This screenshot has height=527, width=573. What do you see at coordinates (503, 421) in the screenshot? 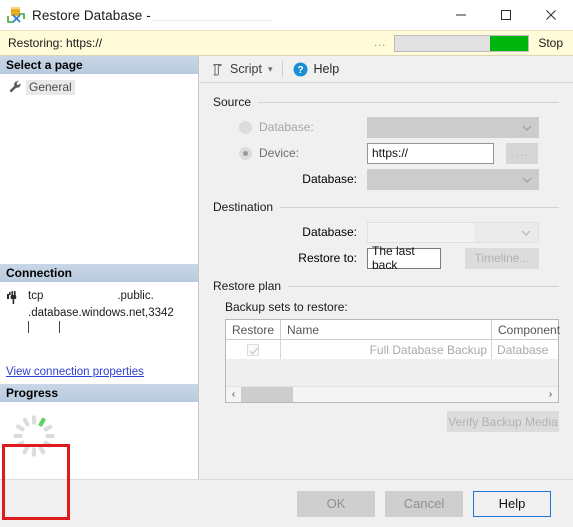
I see `verify-backup-media-button: Verify Backup Media` at bounding box center [503, 421].